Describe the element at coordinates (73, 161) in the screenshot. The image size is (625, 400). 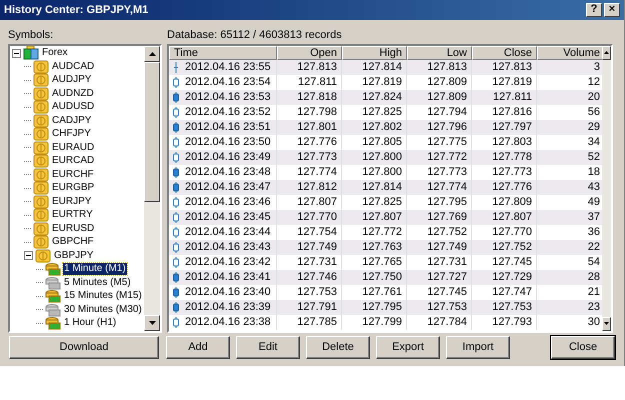
I see `tree-item: EURCAD` at that location.